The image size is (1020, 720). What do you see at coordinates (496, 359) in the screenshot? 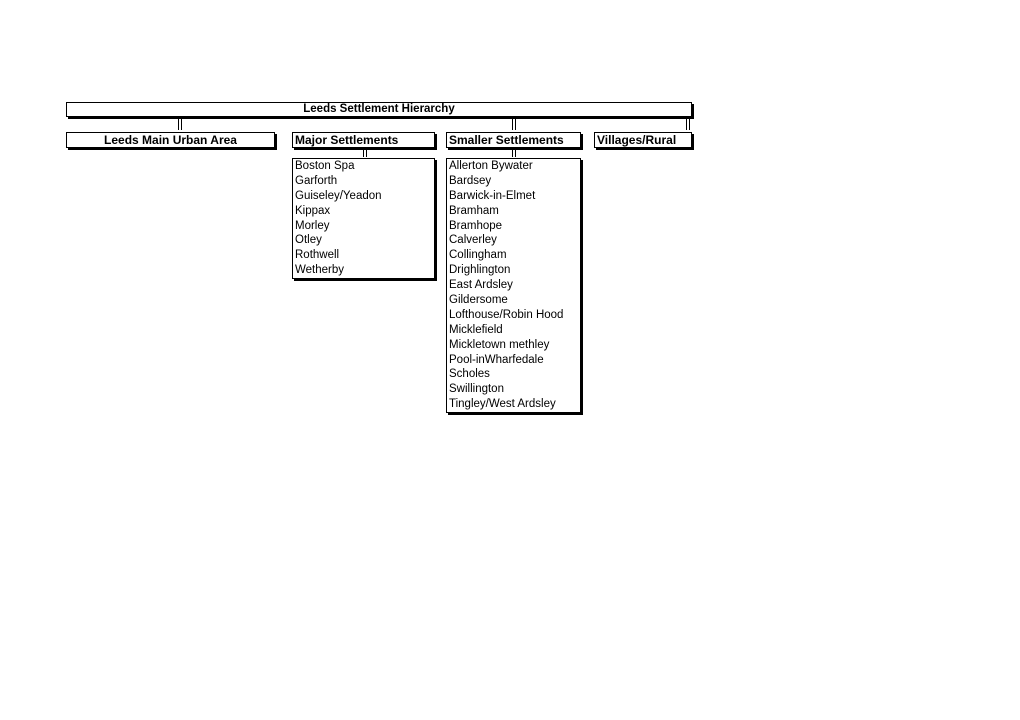
I see `settlement-item: Pool-inWharfedale` at bounding box center [496, 359].